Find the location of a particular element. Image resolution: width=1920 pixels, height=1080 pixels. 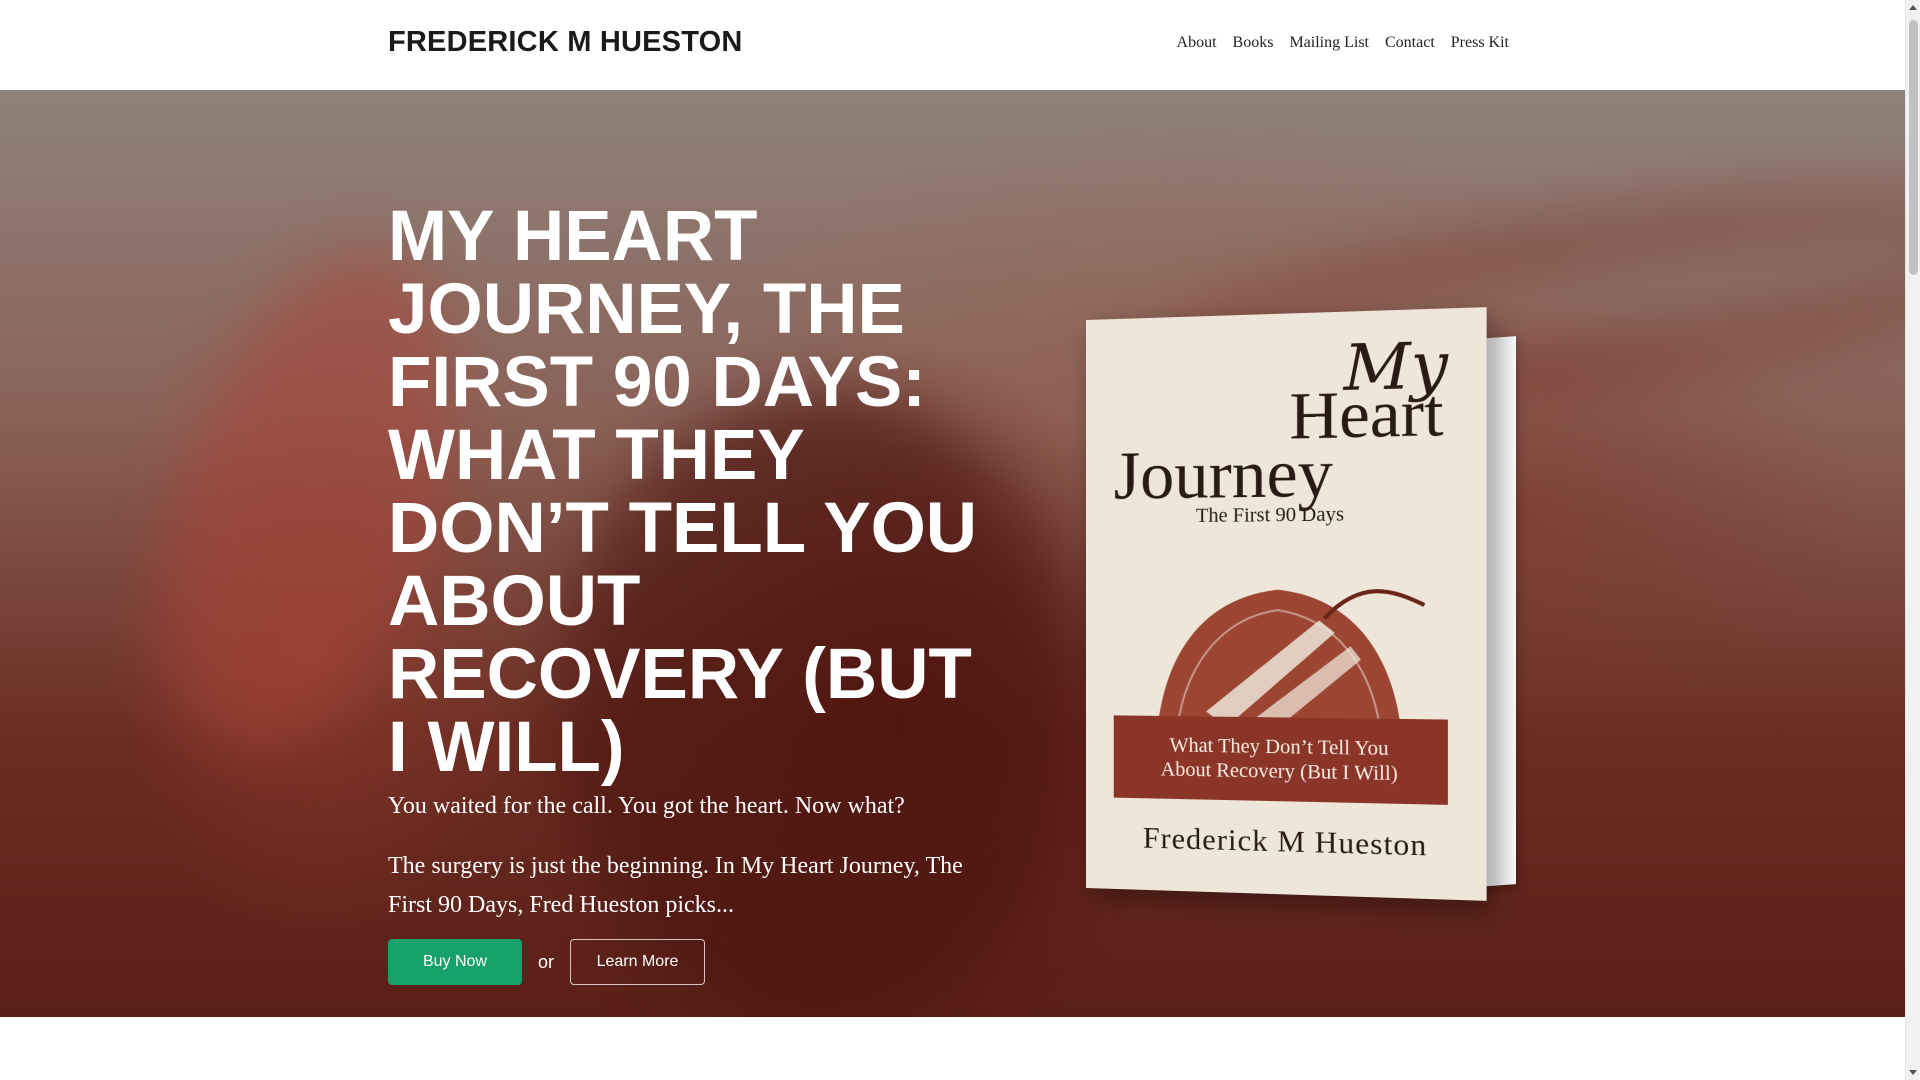

nav-press-kit: Press Kit is located at coordinates (1480, 43).